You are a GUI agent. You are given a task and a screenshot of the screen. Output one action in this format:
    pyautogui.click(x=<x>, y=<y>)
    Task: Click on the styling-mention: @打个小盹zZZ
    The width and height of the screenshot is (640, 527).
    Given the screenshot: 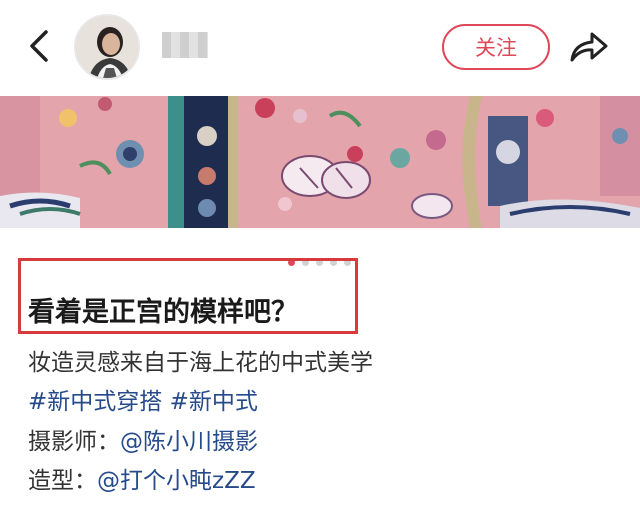 What is the action you would take?
    pyautogui.click(x=176, y=481)
    